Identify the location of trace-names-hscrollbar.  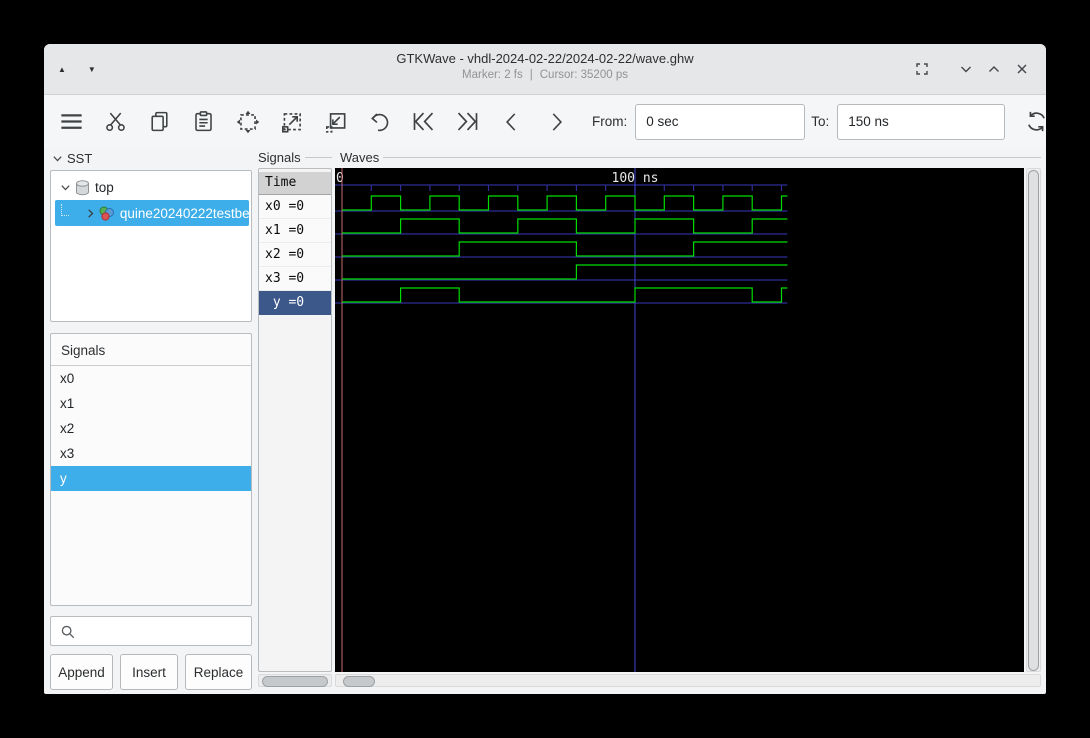
(295, 680).